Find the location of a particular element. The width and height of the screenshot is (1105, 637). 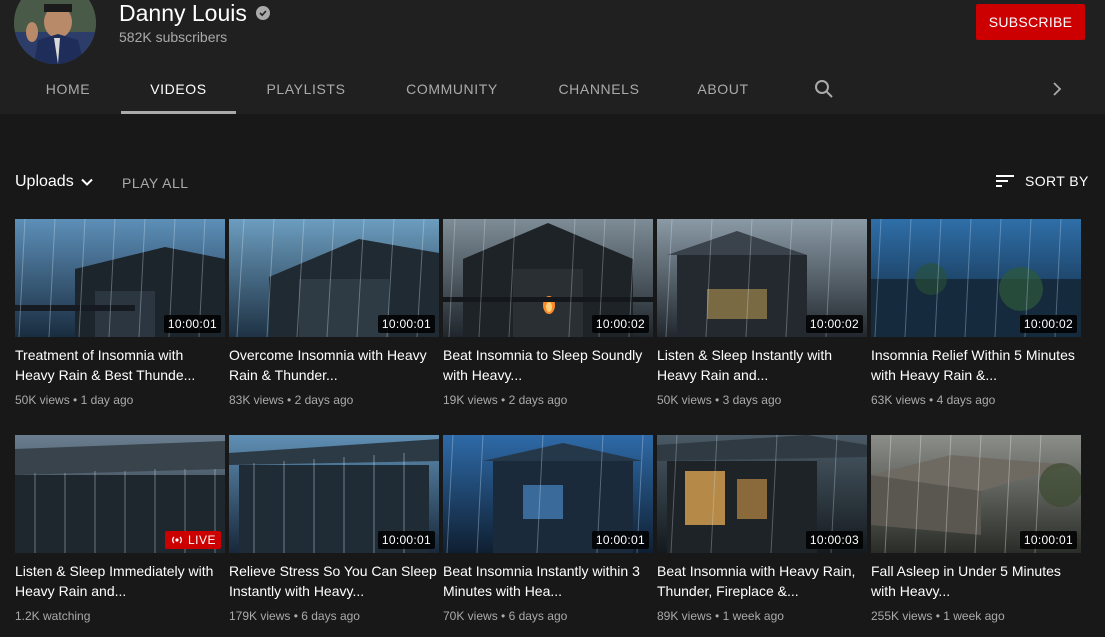

sort-by-label: SORT BY is located at coordinates (1057, 181).